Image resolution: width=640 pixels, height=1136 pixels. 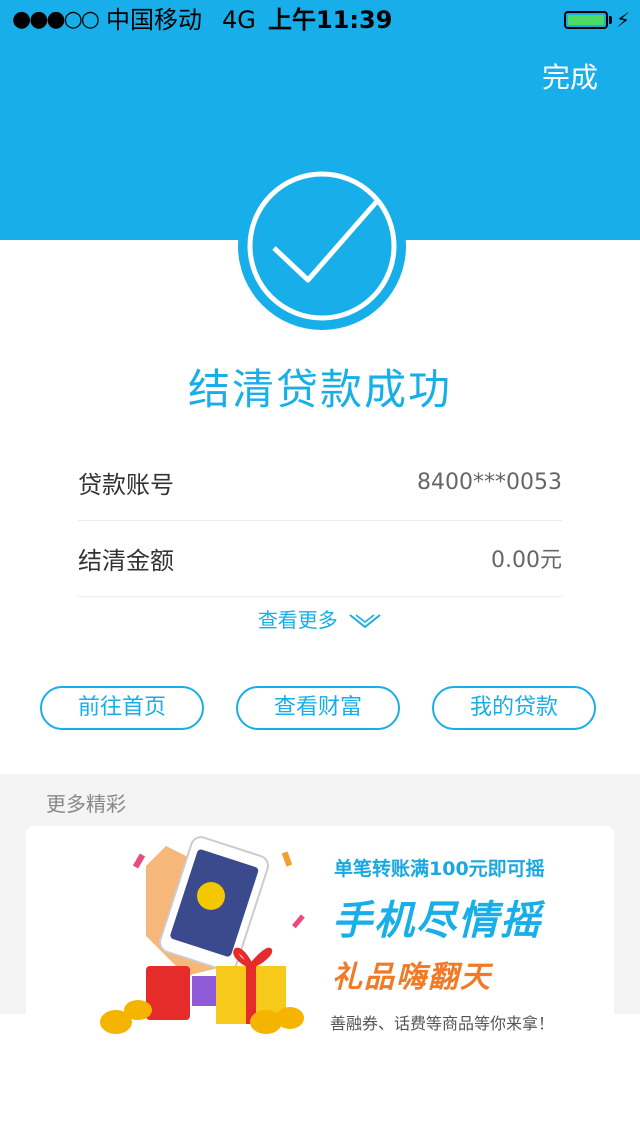 What do you see at coordinates (586, 20) in the screenshot?
I see `battery-icon` at bounding box center [586, 20].